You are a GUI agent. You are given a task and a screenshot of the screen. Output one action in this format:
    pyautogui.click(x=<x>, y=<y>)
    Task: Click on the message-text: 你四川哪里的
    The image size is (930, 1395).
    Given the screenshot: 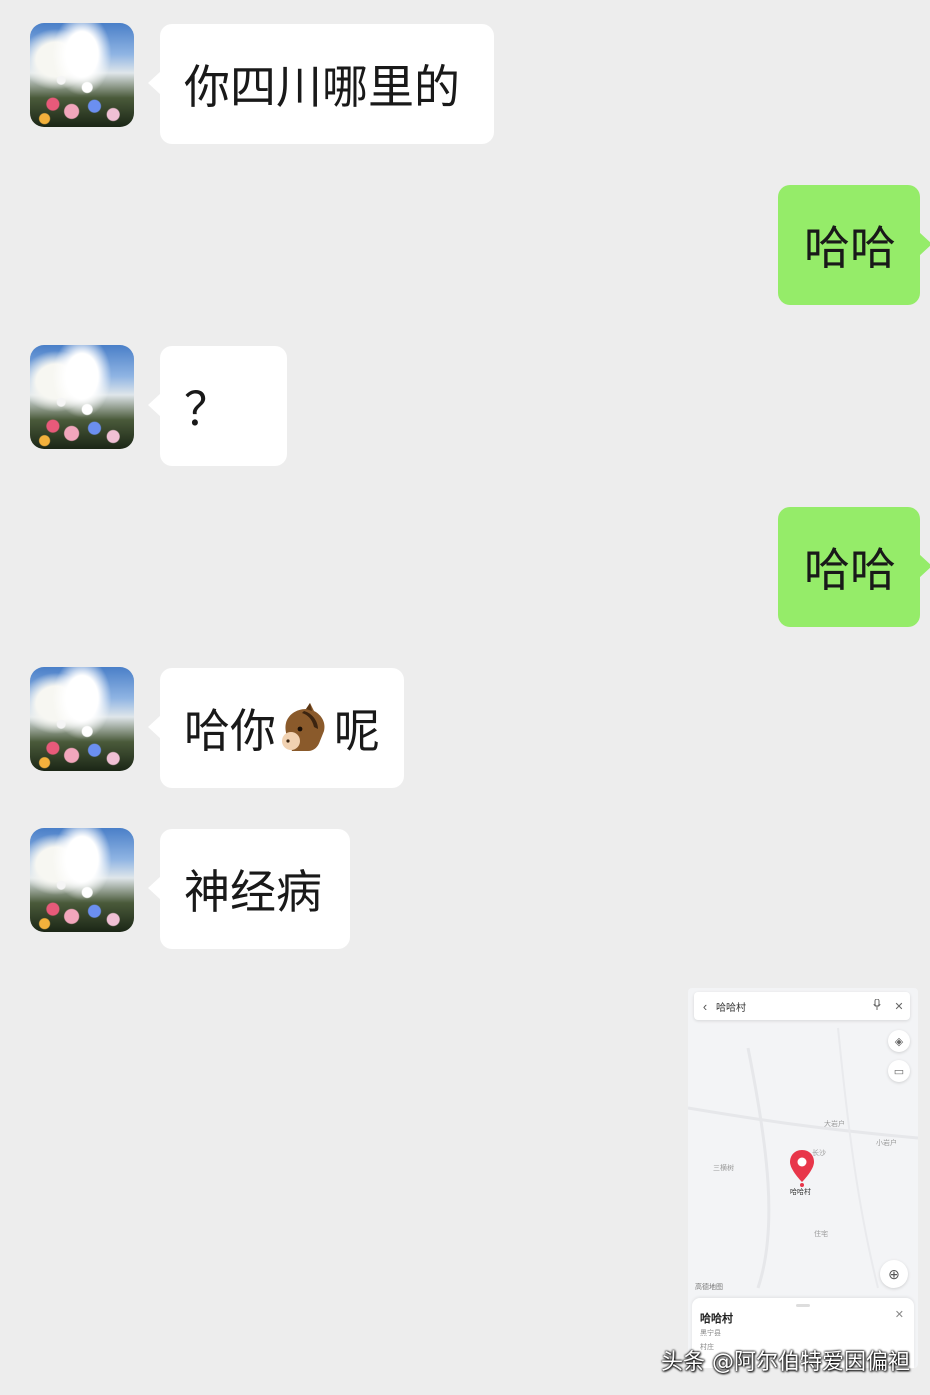 What is the action you would take?
    pyautogui.click(x=322, y=87)
    